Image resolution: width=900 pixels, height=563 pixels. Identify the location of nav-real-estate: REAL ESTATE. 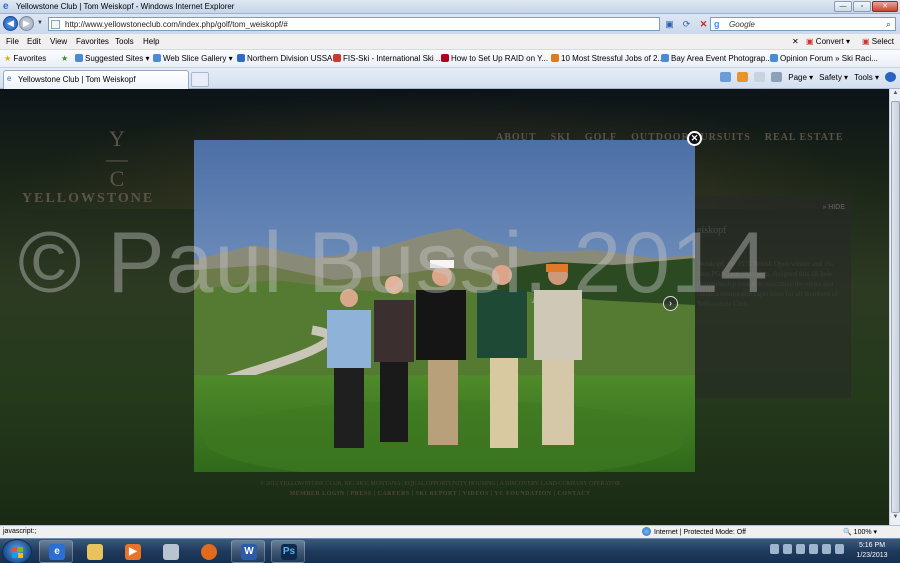
(804, 137).